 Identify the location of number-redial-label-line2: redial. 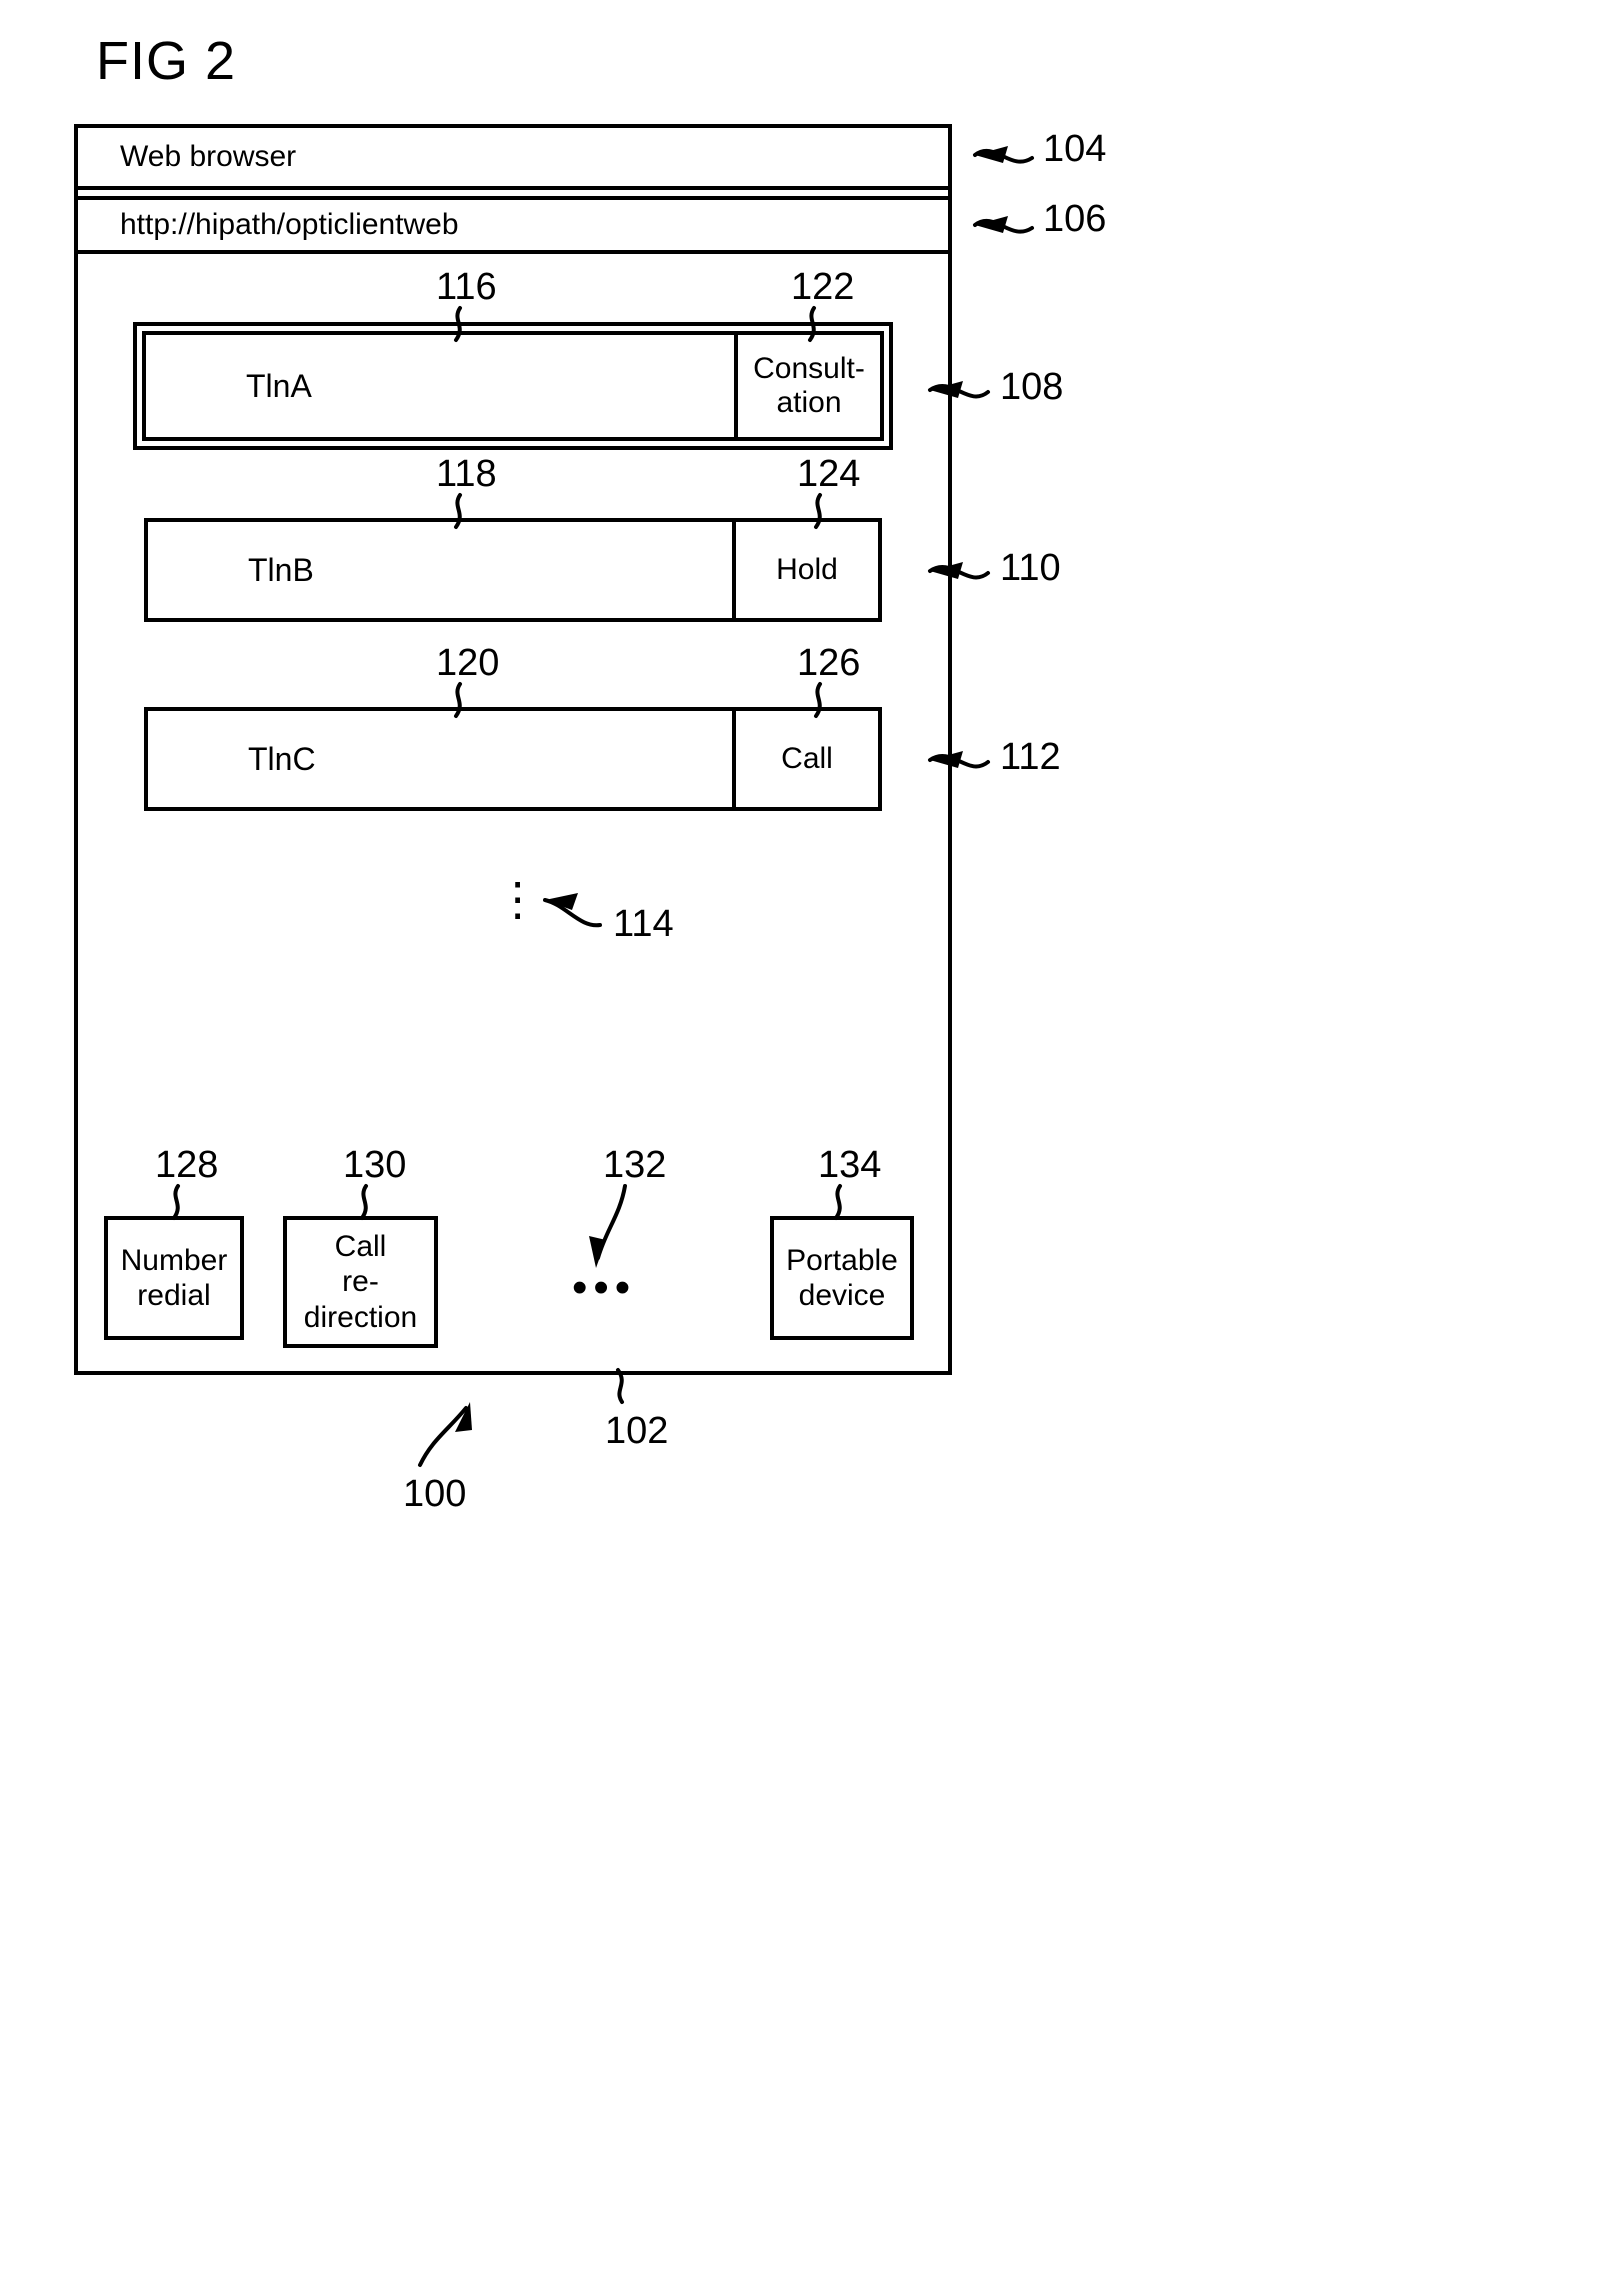
(174, 1295).